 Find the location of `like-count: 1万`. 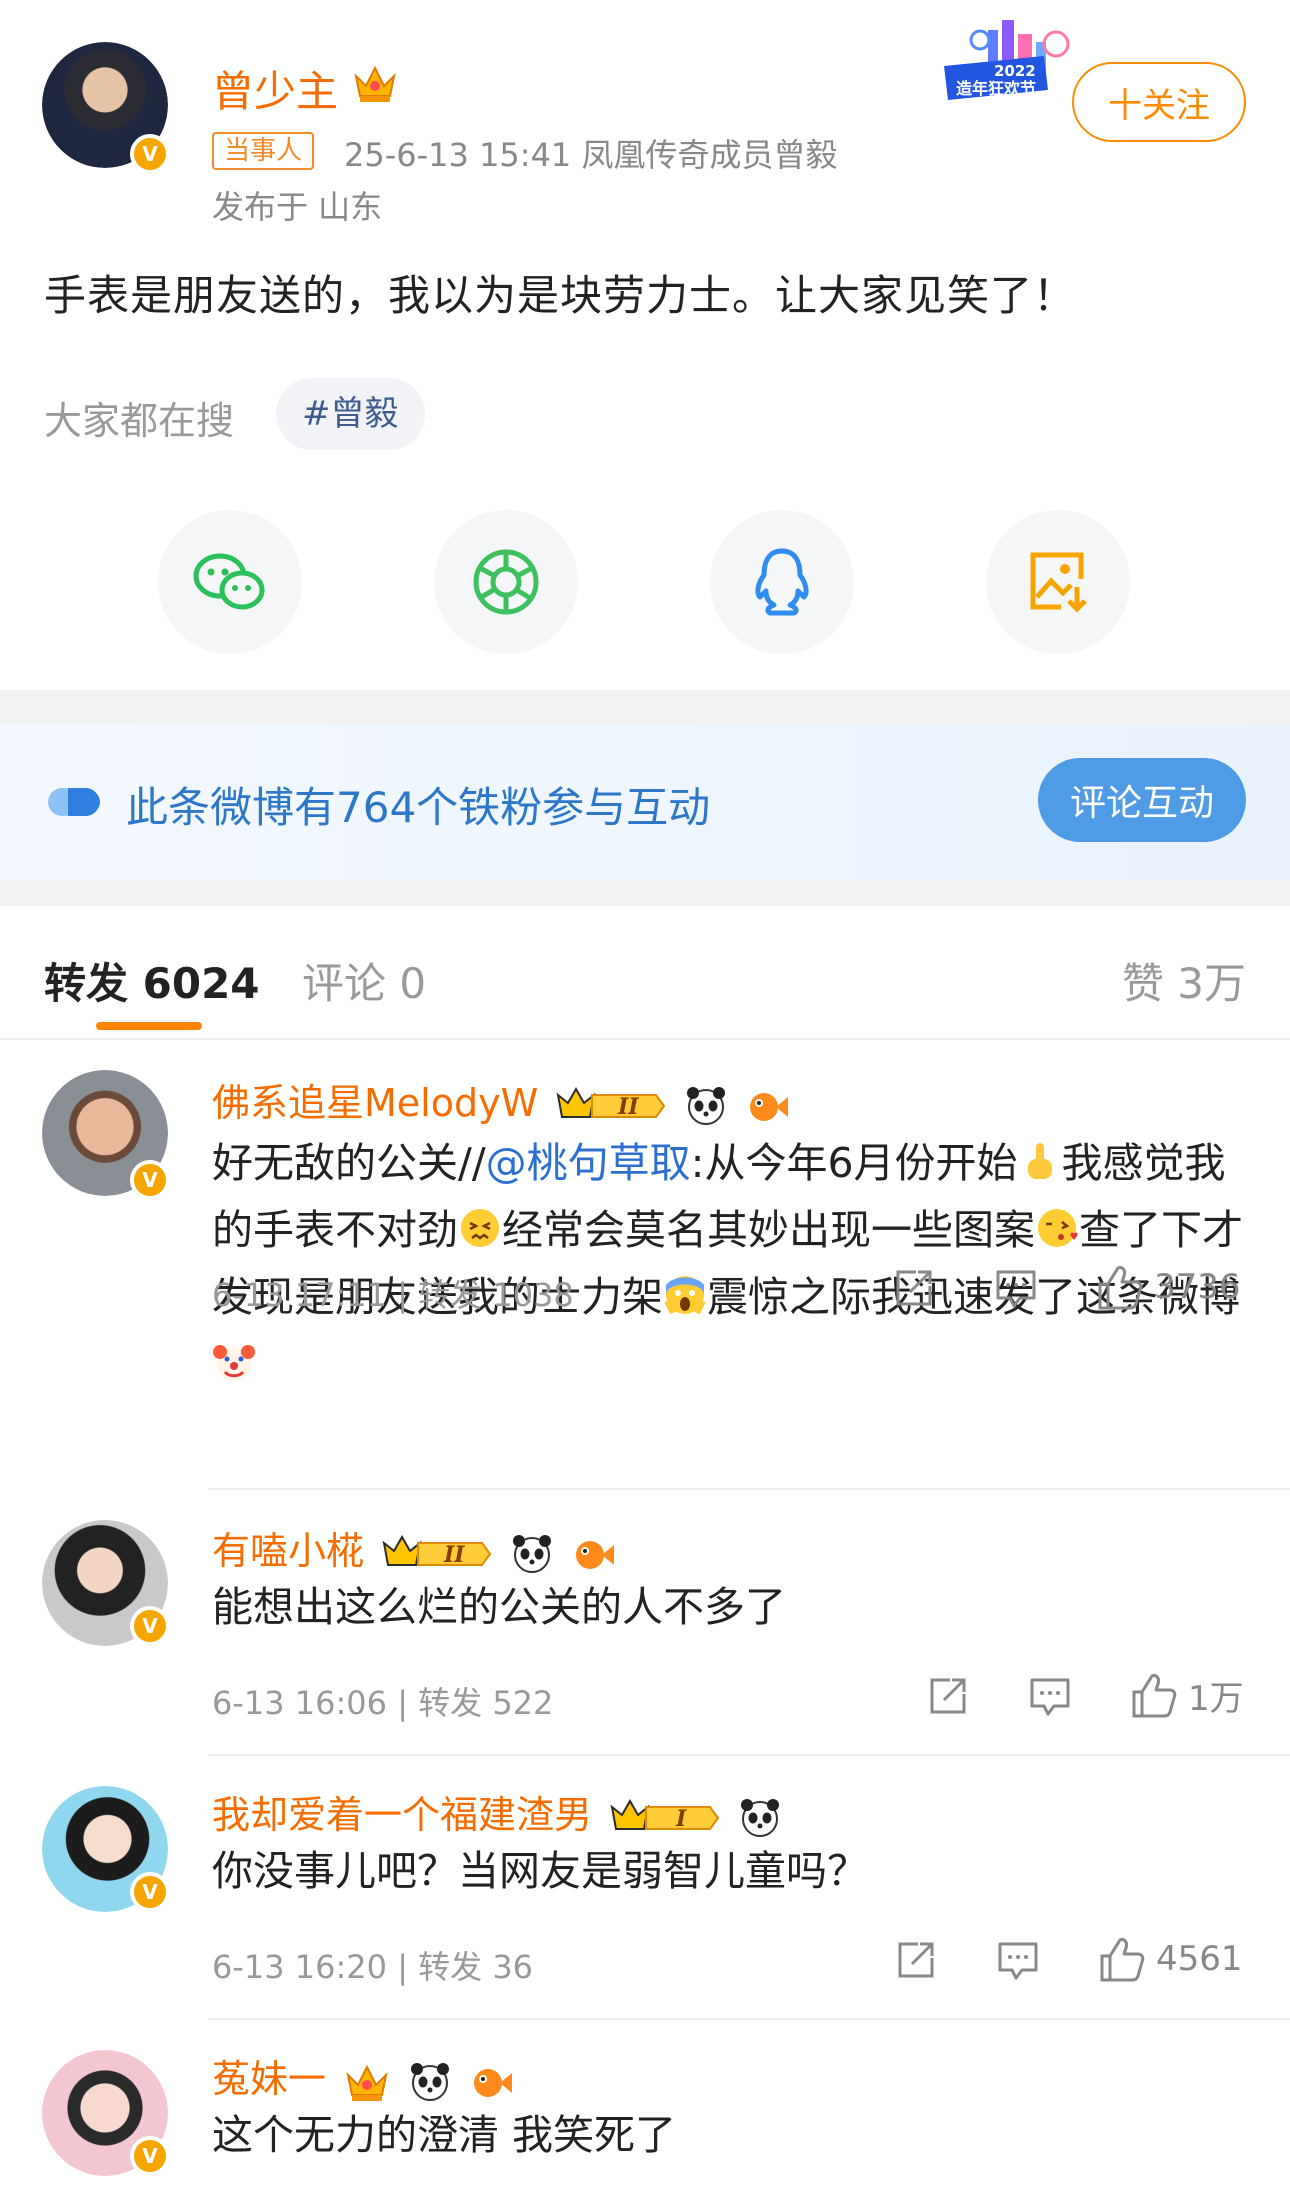

like-count: 1万 is located at coordinates (1216, 1698).